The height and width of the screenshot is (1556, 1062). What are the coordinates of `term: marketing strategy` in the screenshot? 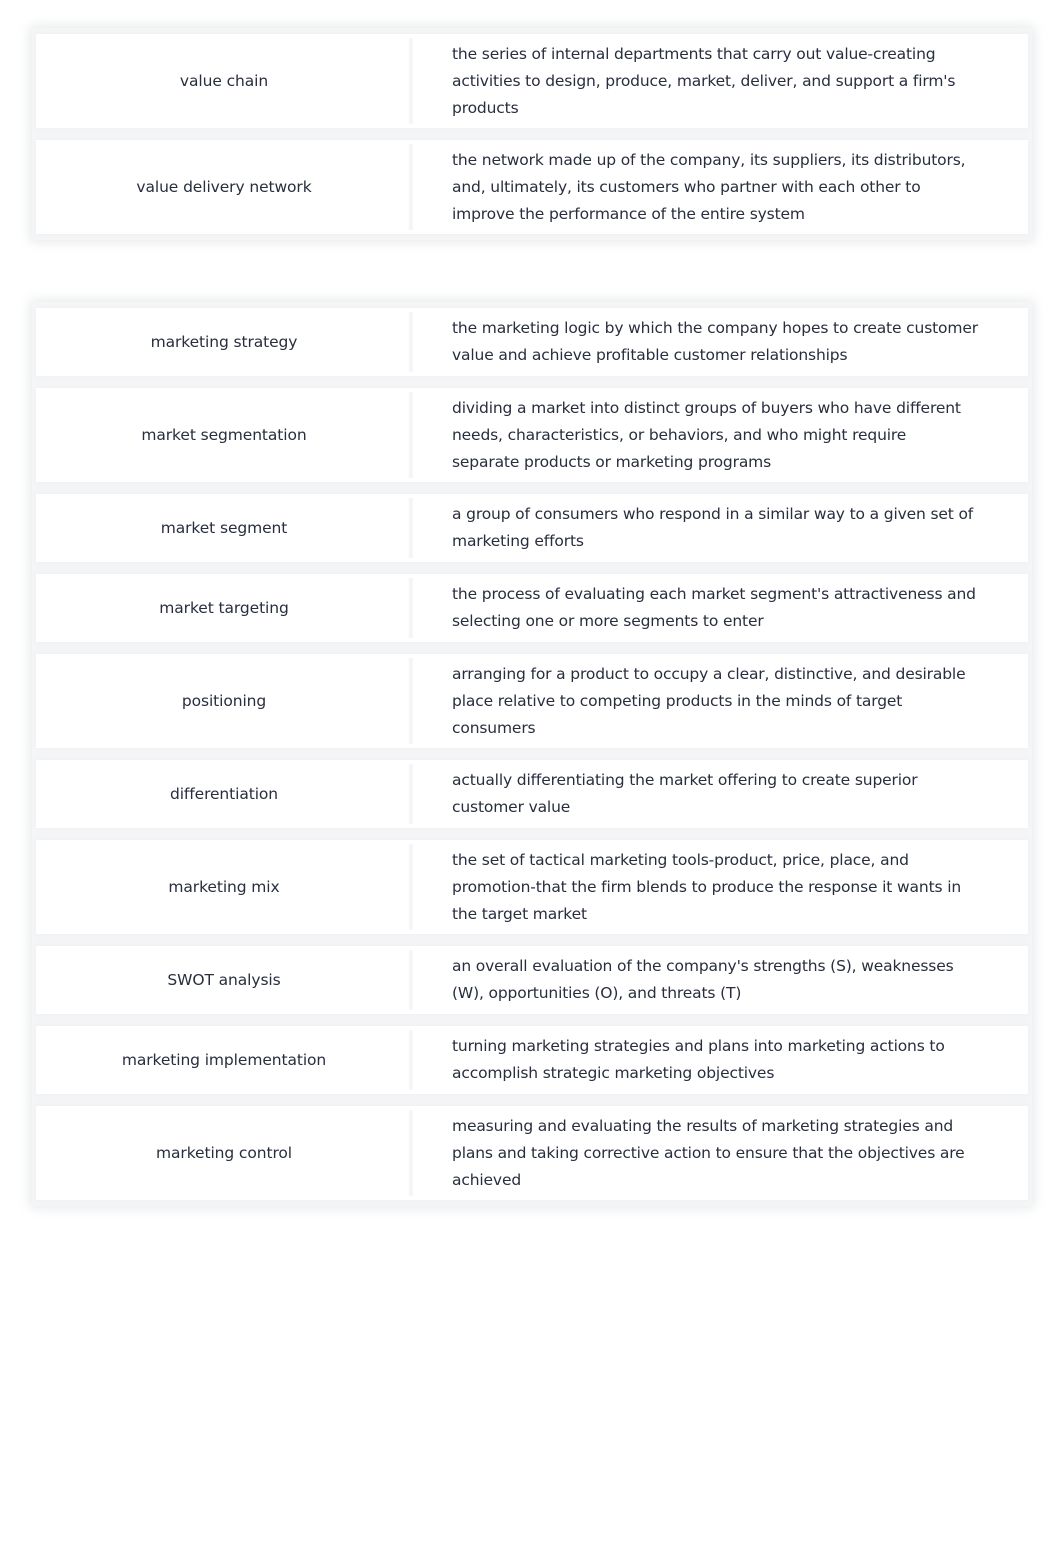 It's located at (225, 342).